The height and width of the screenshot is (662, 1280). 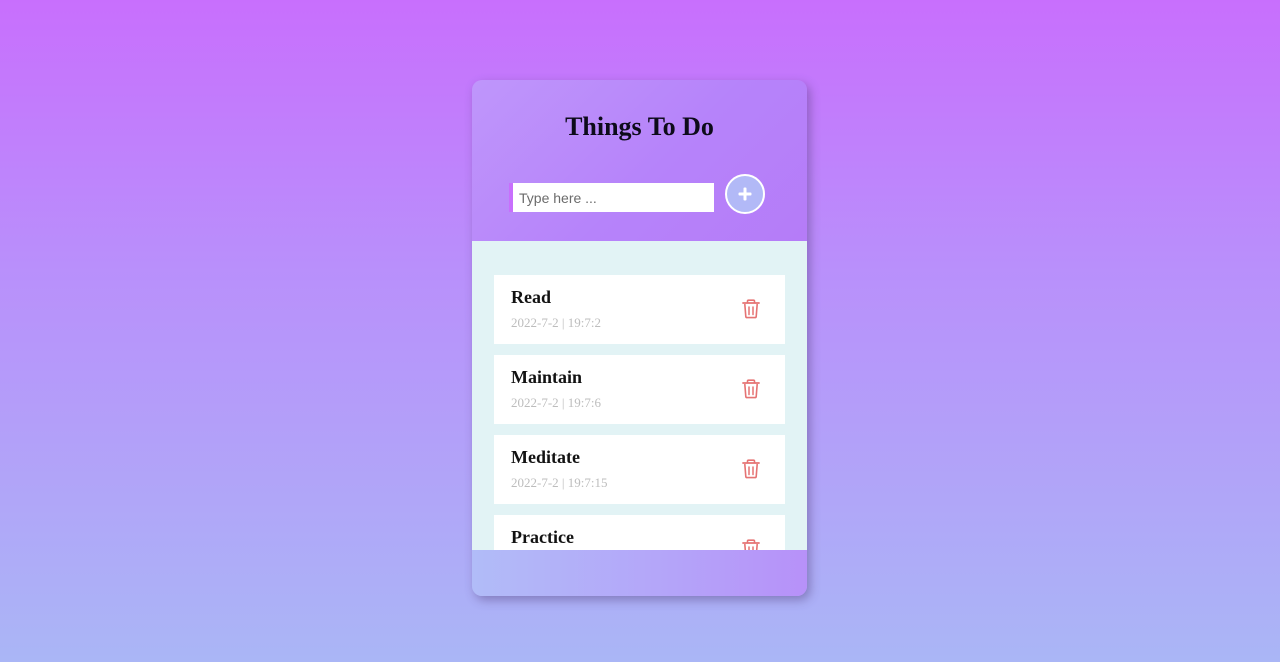 What do you see at coordinates (639, 309) in the screenshot?
I see `todo-item: Read 2022-7-2 | 19:7:2` at bounding box center [639, 309].